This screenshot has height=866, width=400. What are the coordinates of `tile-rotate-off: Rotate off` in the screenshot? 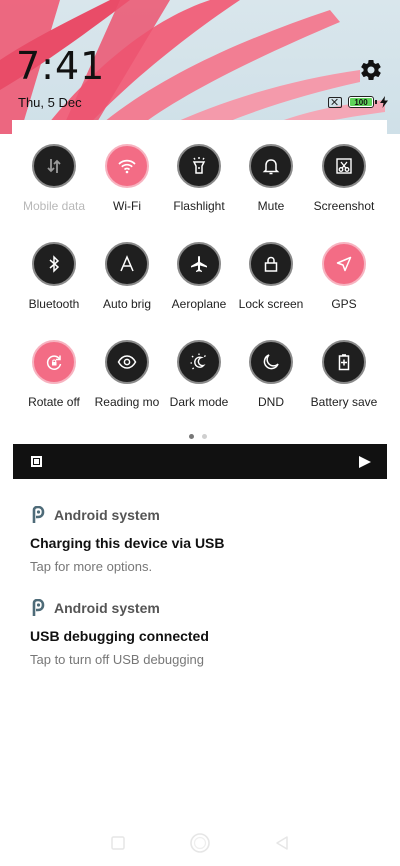 It's located at (54, 374).